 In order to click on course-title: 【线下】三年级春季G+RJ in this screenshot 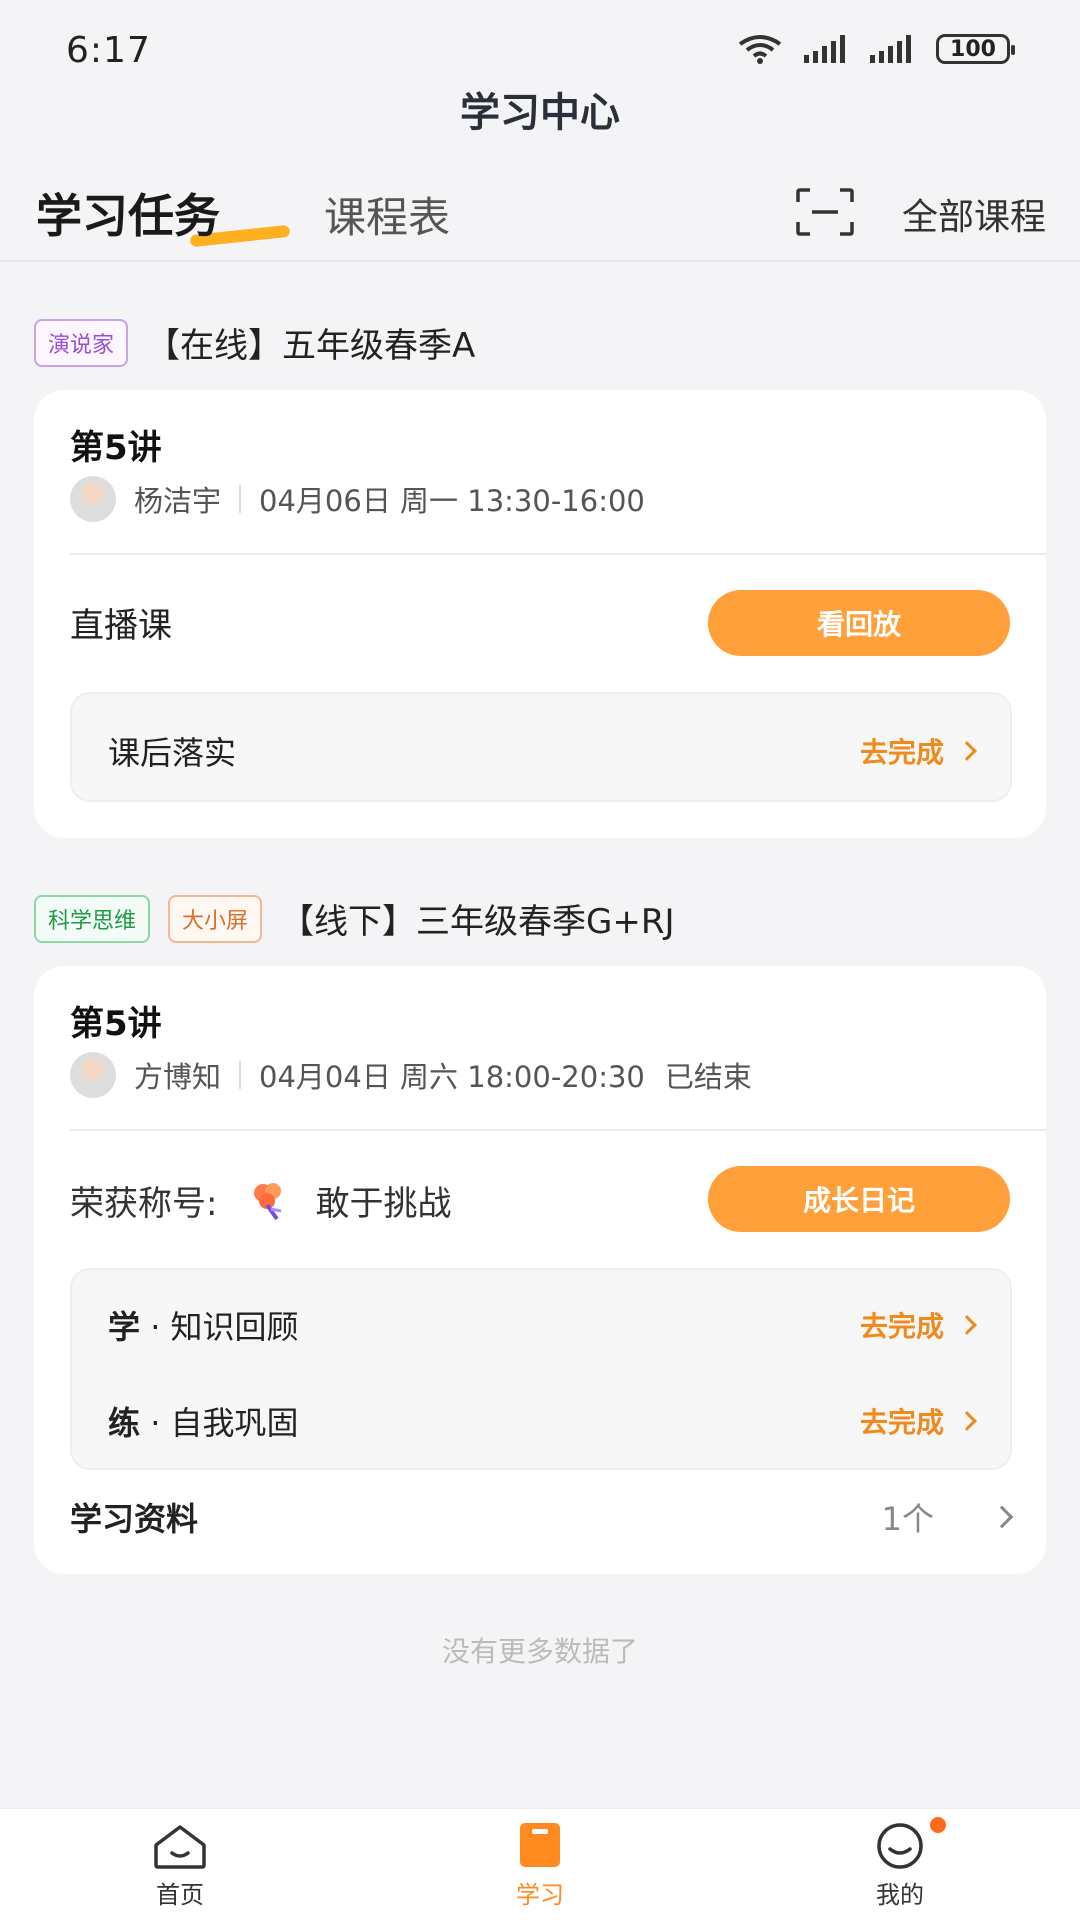, I will do `click(477, 918)`.